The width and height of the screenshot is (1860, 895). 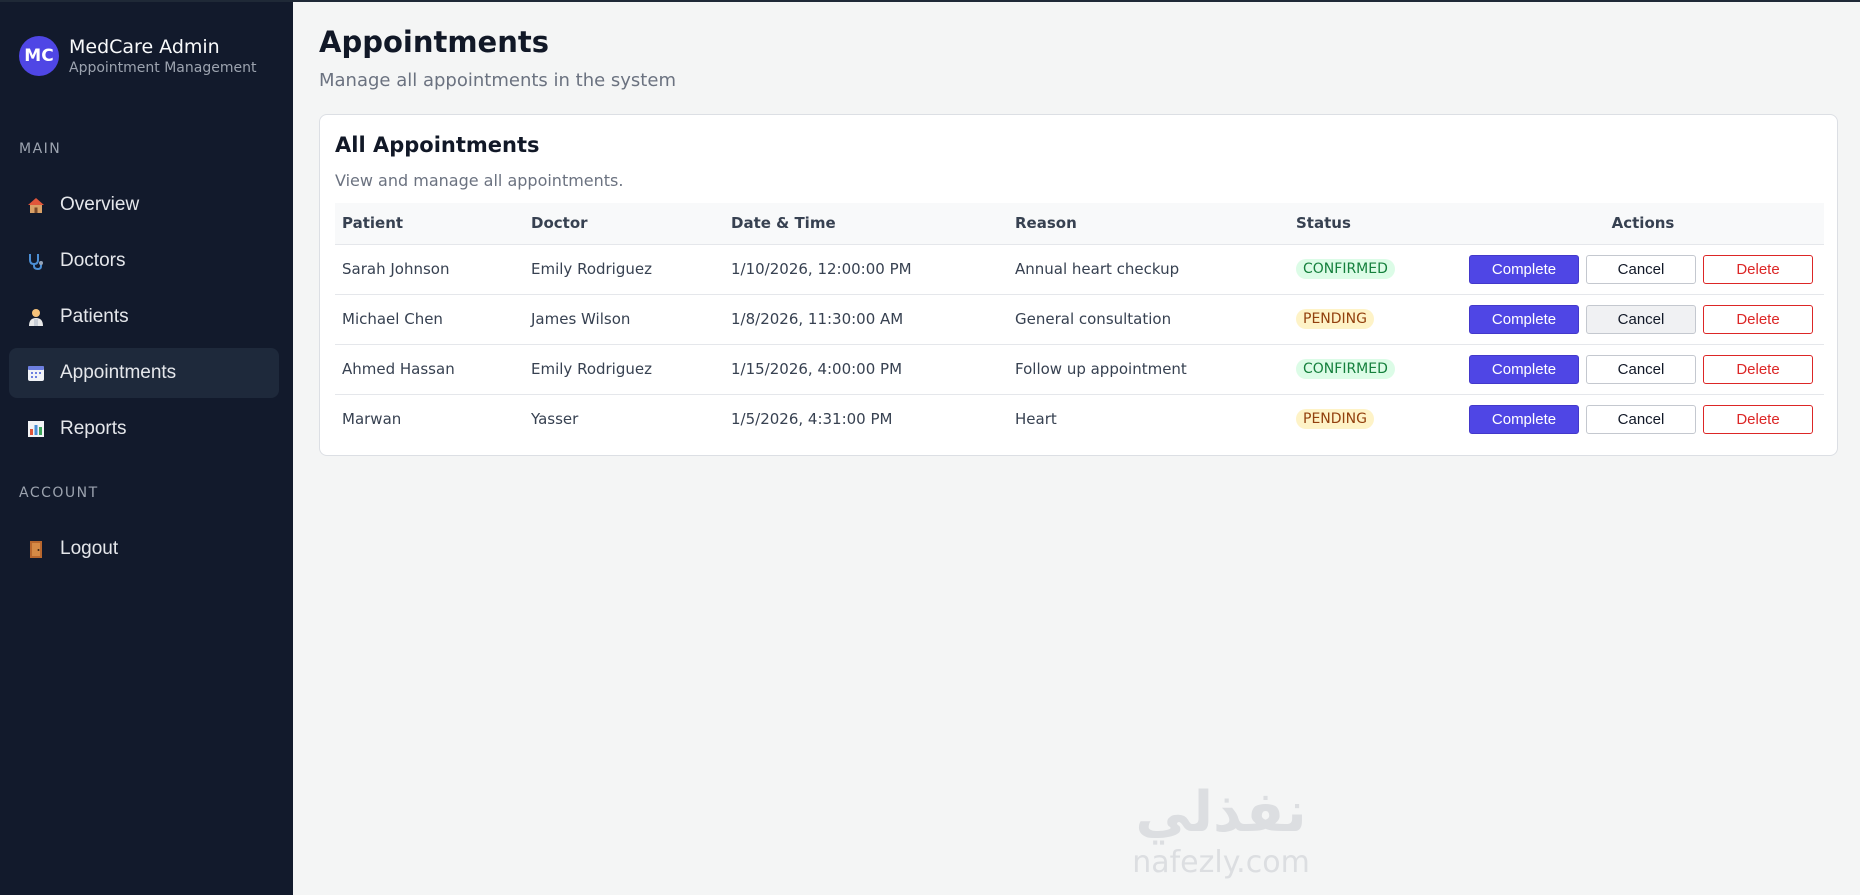 What do you see at coordinates (36, 373) in the screenshot?
I see `calendar-icon` at bounding box center [36, 373].